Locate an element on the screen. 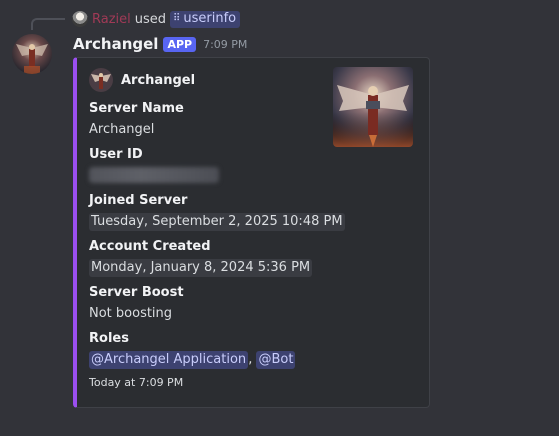 The height and width of the screenshot is (436, 559). reply-used-text: used is located at coordinates (150, 19).